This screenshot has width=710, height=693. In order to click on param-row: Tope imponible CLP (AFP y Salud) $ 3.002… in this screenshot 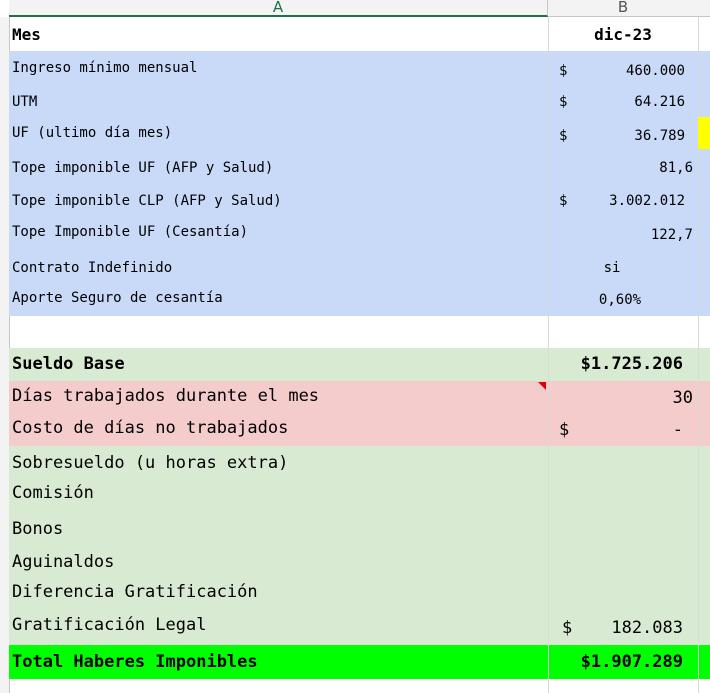, I will do `click(359, 201)`.